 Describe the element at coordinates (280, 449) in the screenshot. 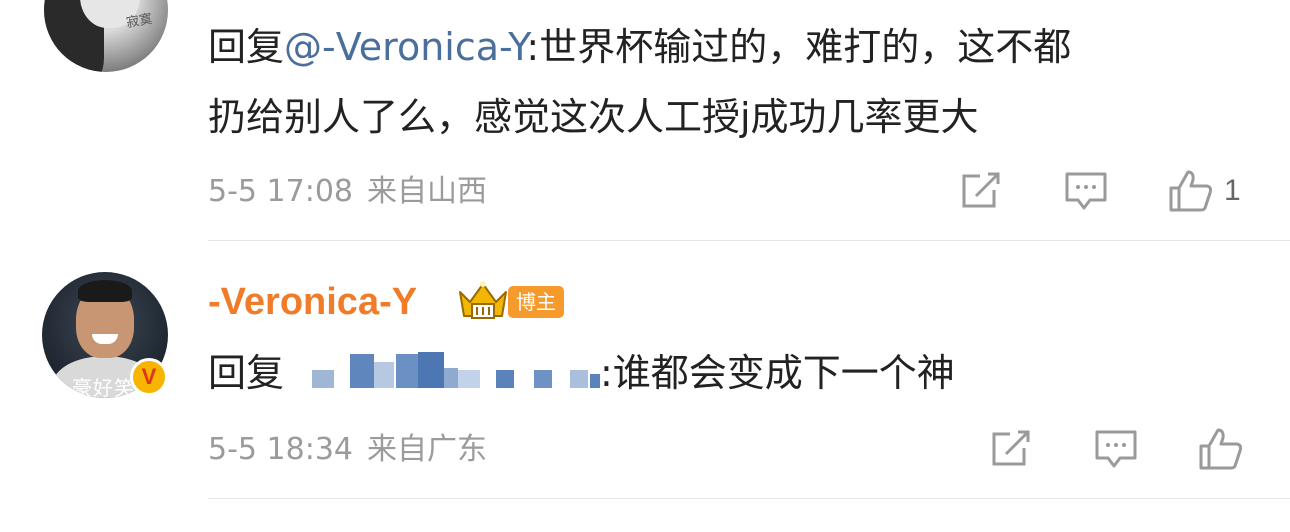

I see `timestamp: 5-5 18:34` at that location.